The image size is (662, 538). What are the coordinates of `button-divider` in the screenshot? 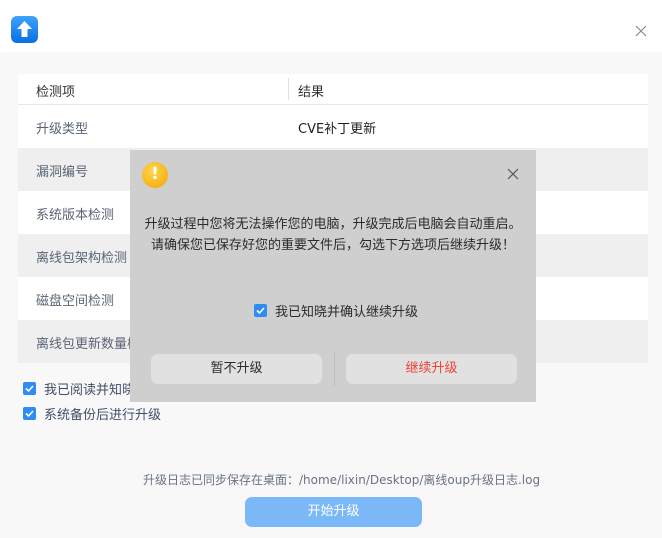 It's located at (334, 369).